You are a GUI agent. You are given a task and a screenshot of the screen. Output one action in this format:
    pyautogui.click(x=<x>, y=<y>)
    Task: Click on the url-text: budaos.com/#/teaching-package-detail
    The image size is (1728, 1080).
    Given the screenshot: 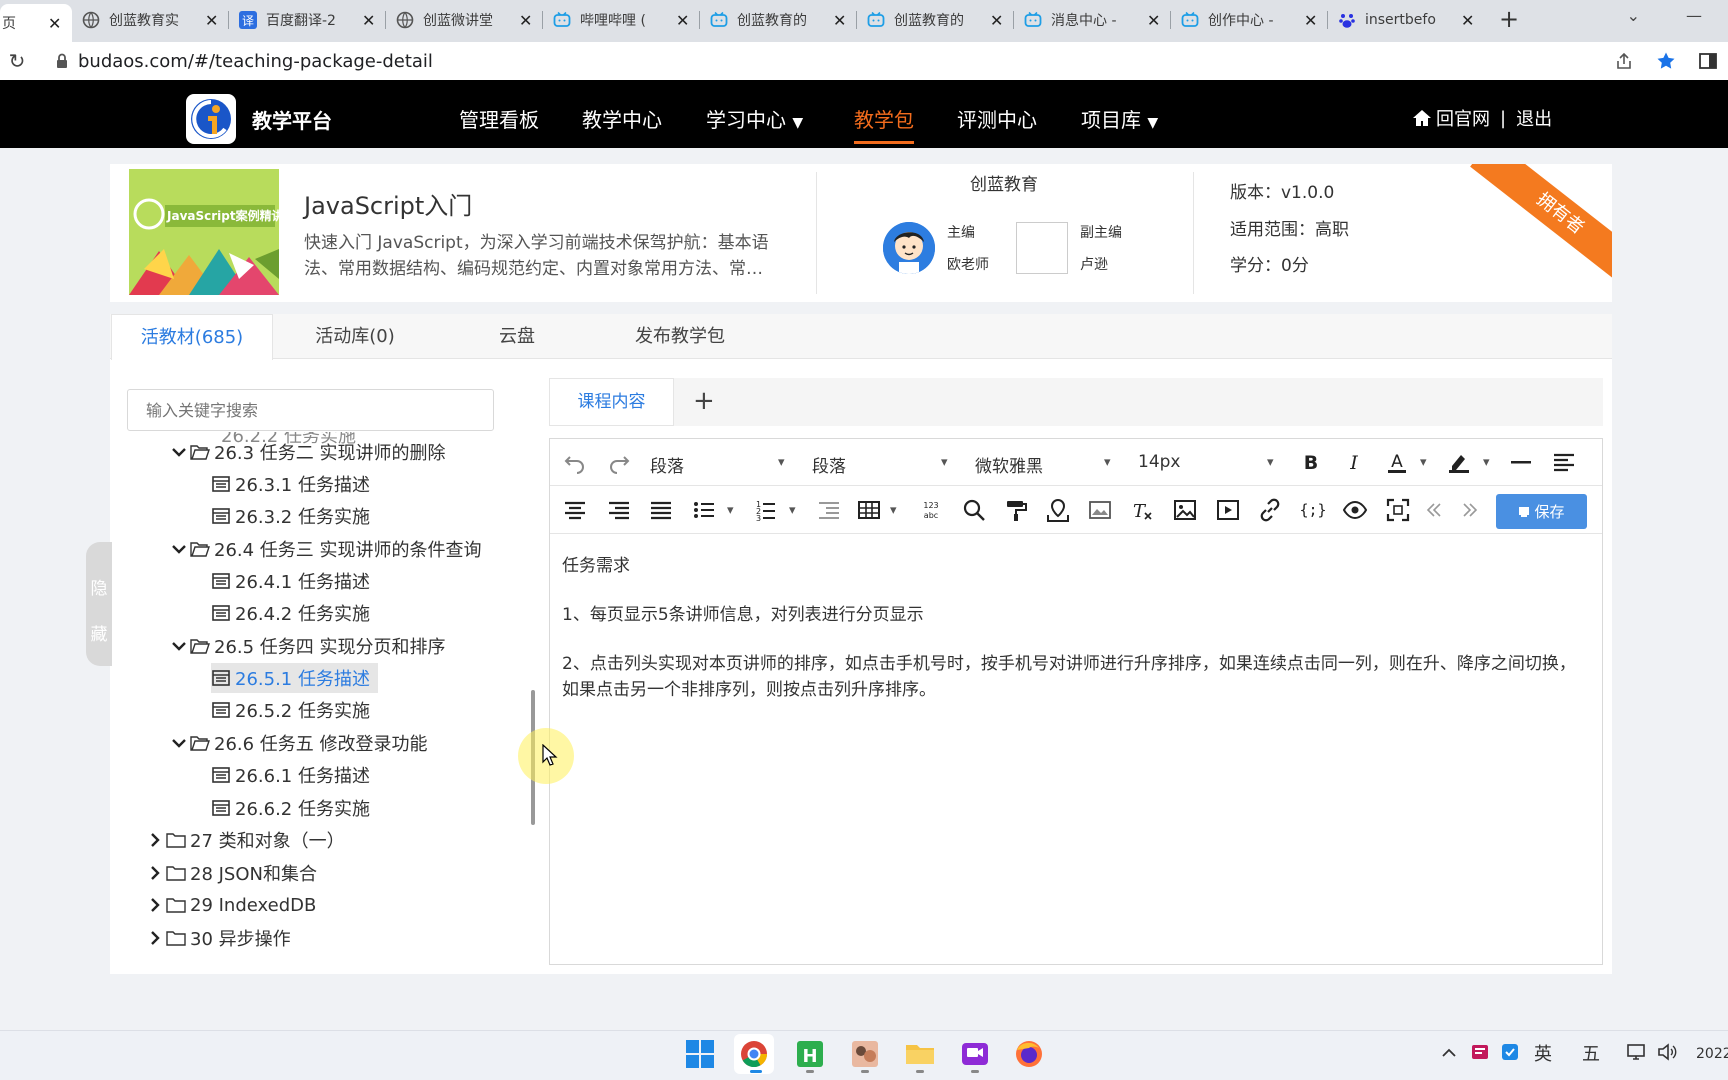 What is the action you would take?
    pyautogui.click(x=255, y=61)
    